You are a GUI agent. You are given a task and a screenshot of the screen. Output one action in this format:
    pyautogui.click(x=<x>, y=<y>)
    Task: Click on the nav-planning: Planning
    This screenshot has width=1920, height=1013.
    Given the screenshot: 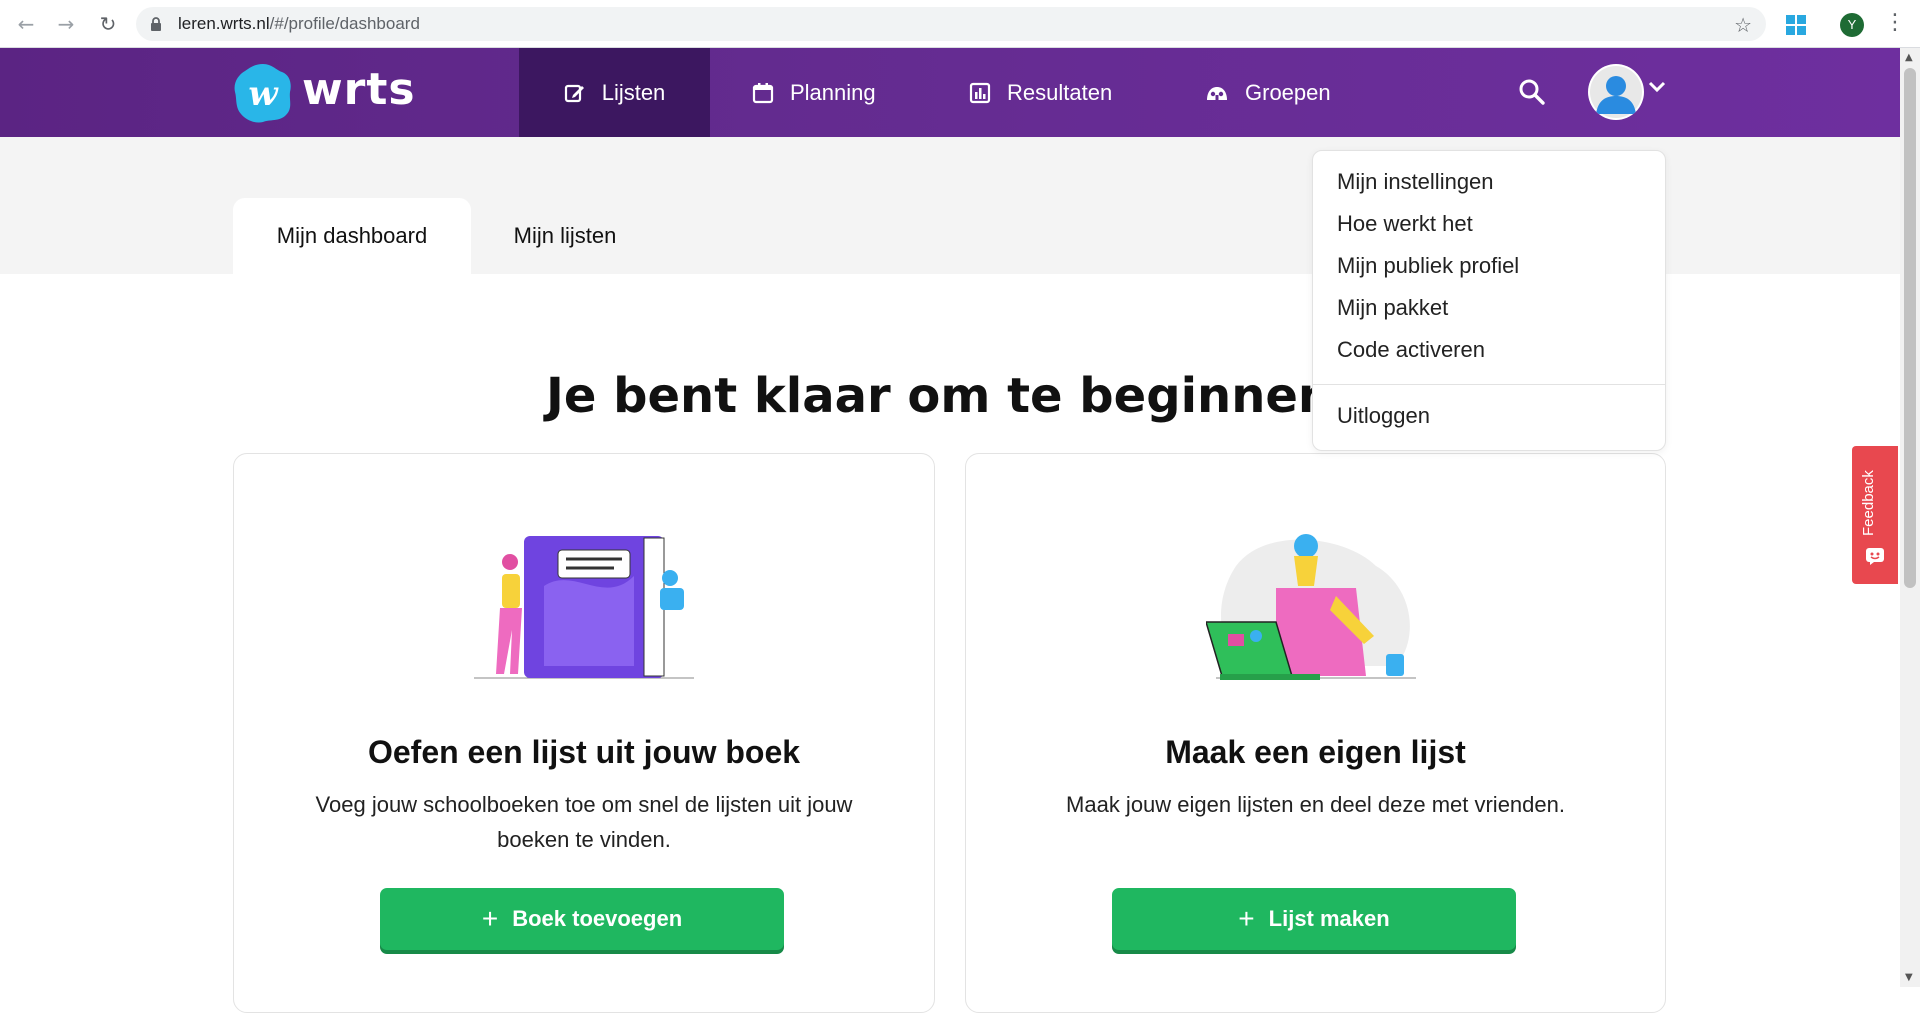 What is the action you would take?
    pyautogui.click(x=814, y=92)
    